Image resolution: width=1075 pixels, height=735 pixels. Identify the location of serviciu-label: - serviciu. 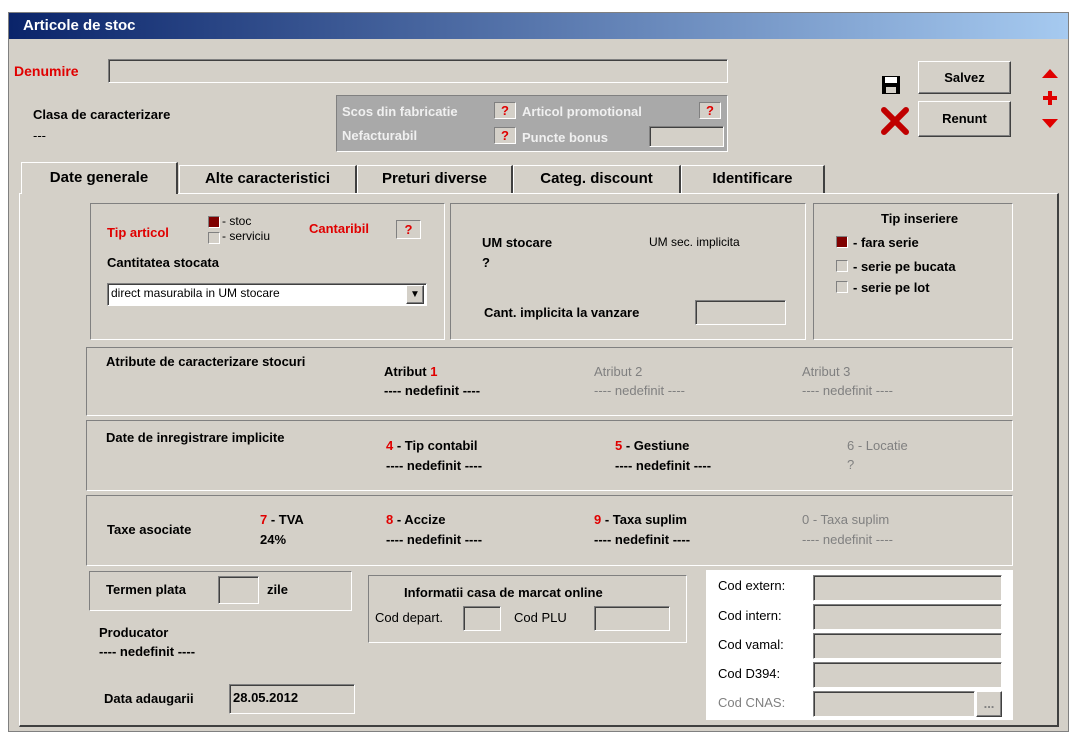
(246, 236).